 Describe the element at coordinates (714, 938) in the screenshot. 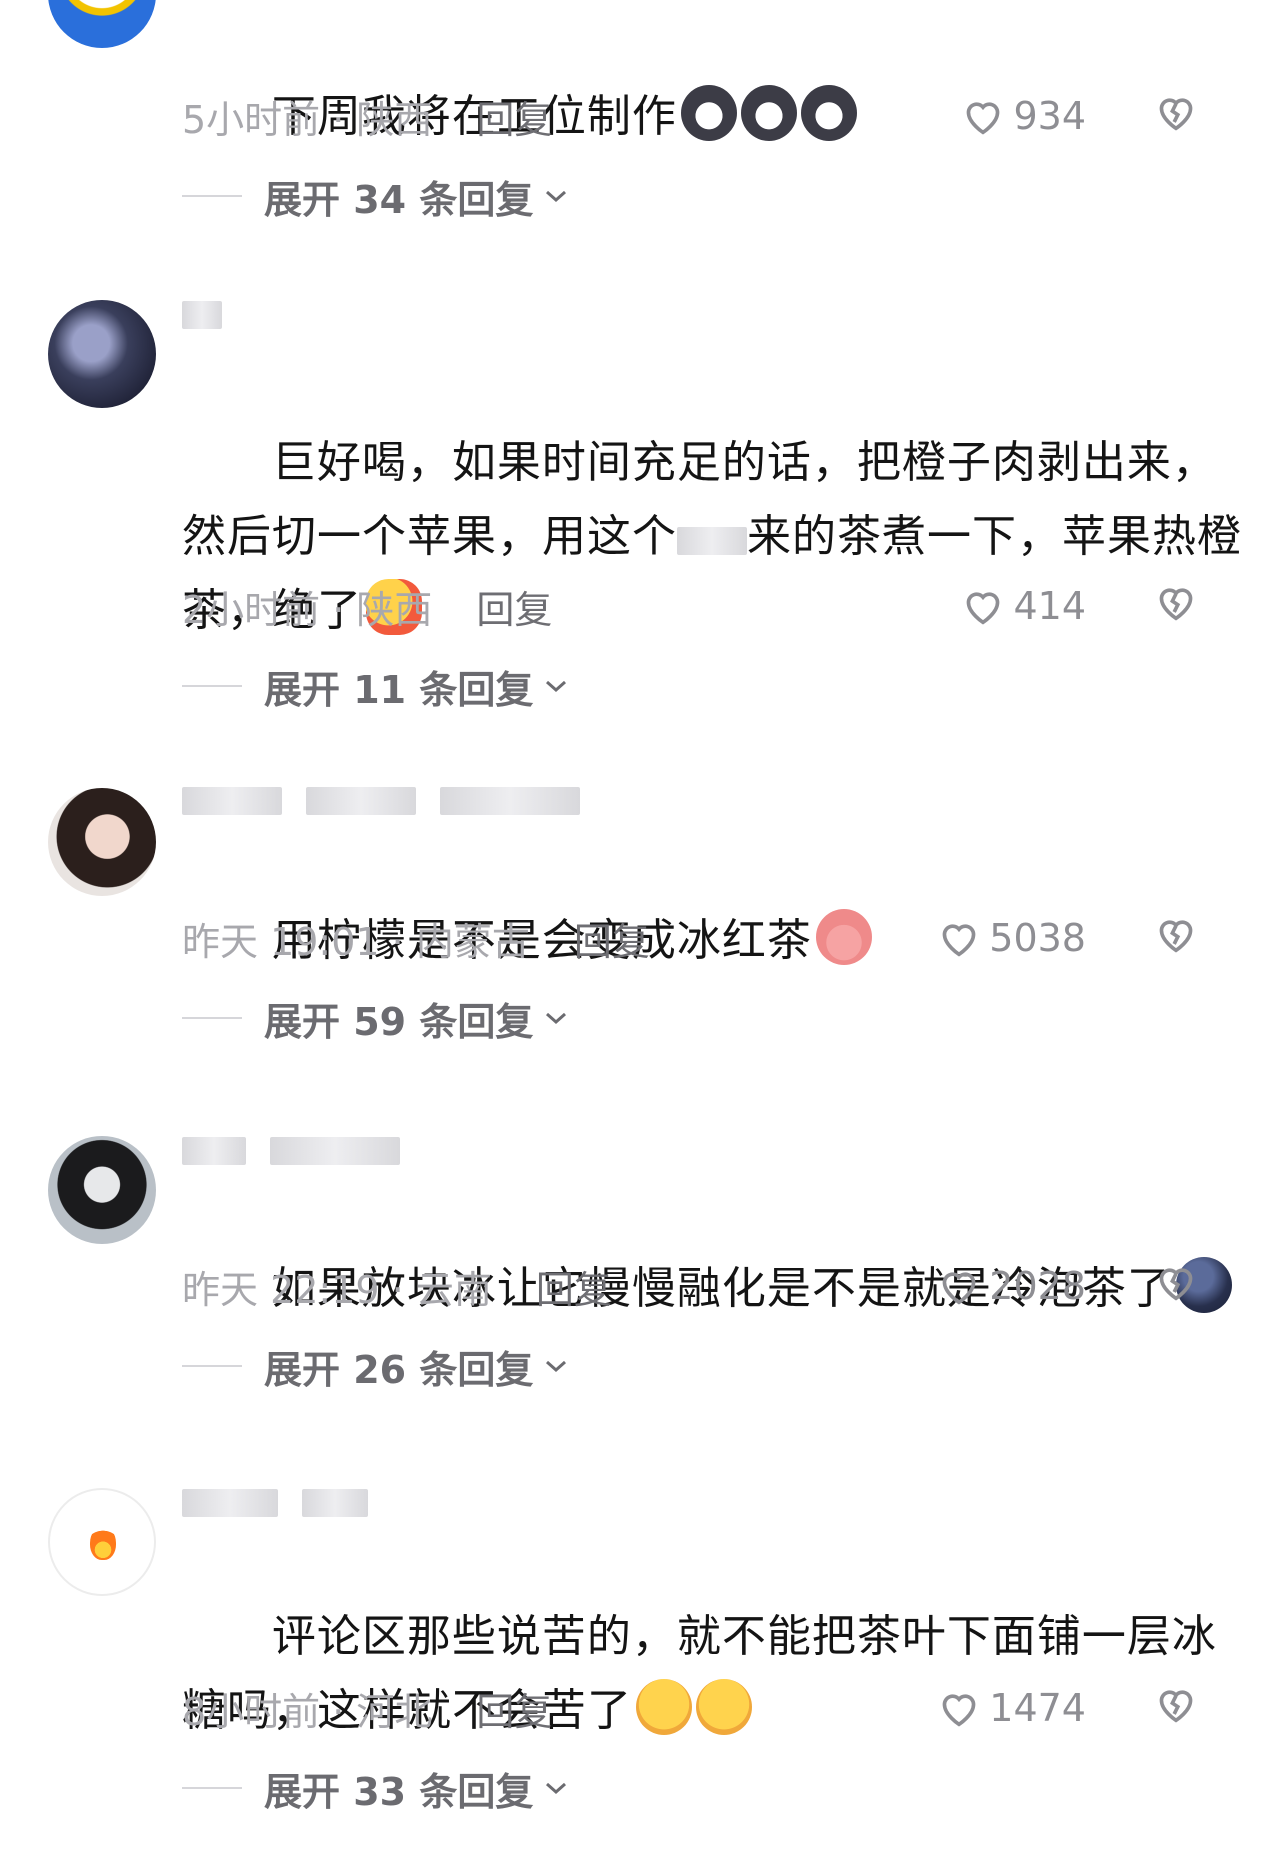

I see `comment-meta: 昨天 19:01 · 内蒙古 回复 5038` at that location.